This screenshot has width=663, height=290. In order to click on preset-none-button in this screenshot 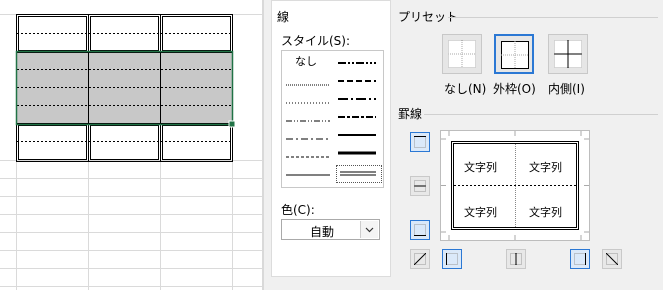, I will do `click(462, 54)`.